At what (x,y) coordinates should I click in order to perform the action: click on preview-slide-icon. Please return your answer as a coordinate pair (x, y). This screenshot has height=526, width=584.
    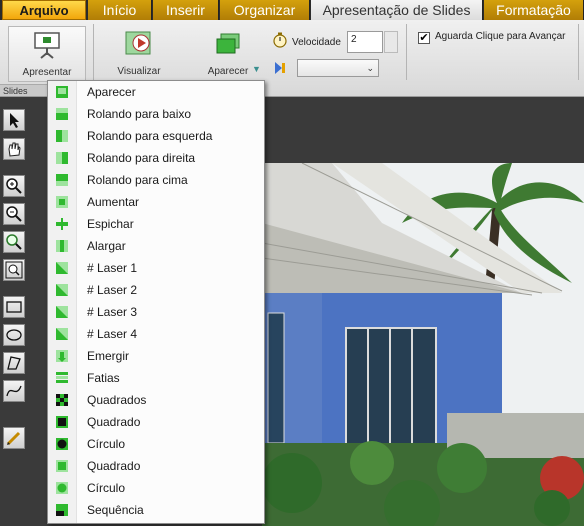
    Looking at the image, I should click on (138, 43).